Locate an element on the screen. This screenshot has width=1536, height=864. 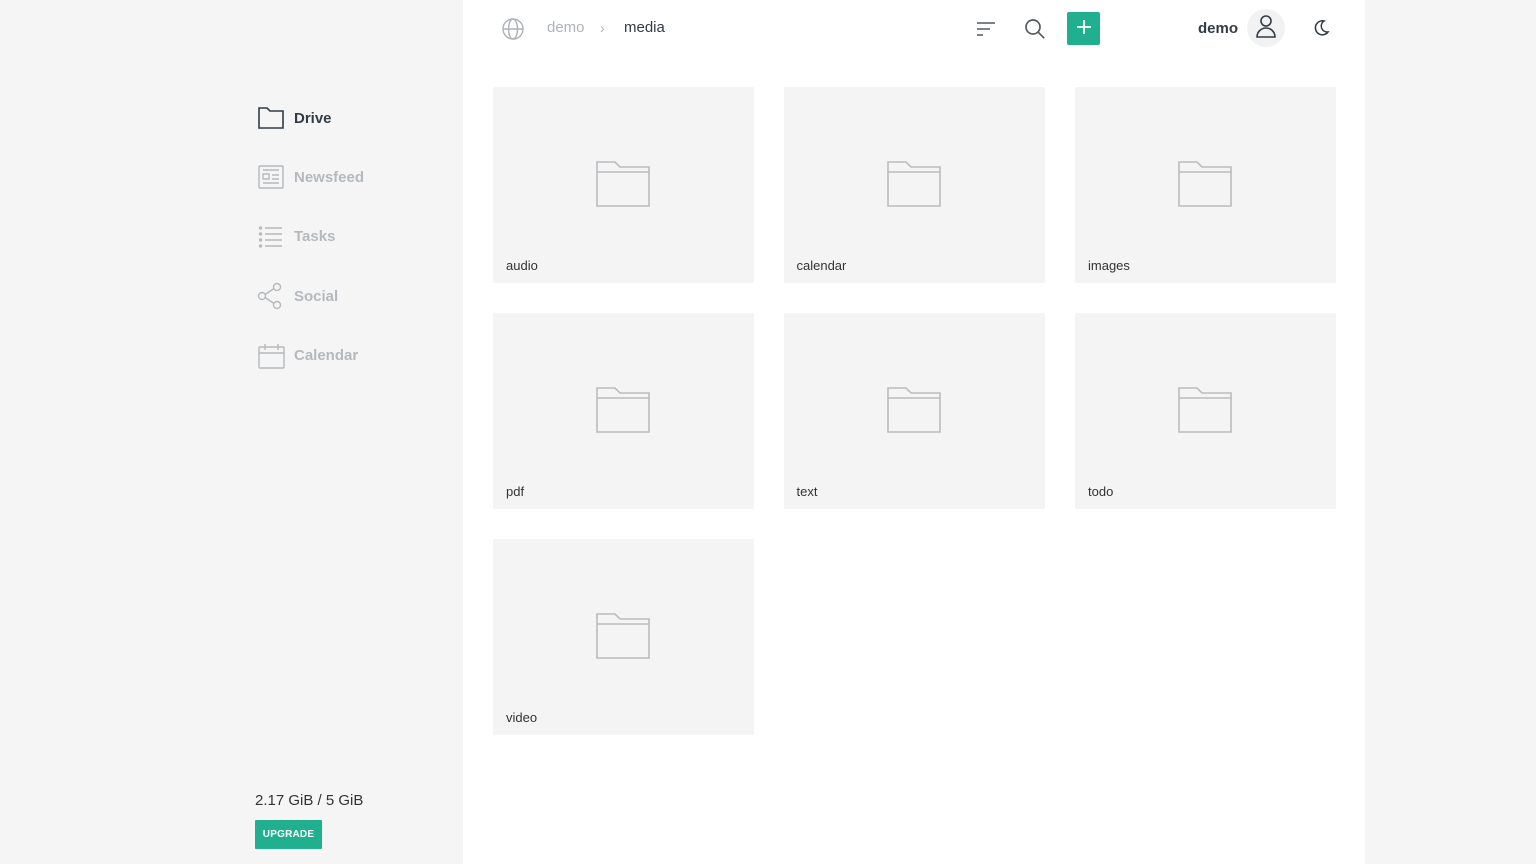
folder-name: calendar is located at coordinates (821, 265).